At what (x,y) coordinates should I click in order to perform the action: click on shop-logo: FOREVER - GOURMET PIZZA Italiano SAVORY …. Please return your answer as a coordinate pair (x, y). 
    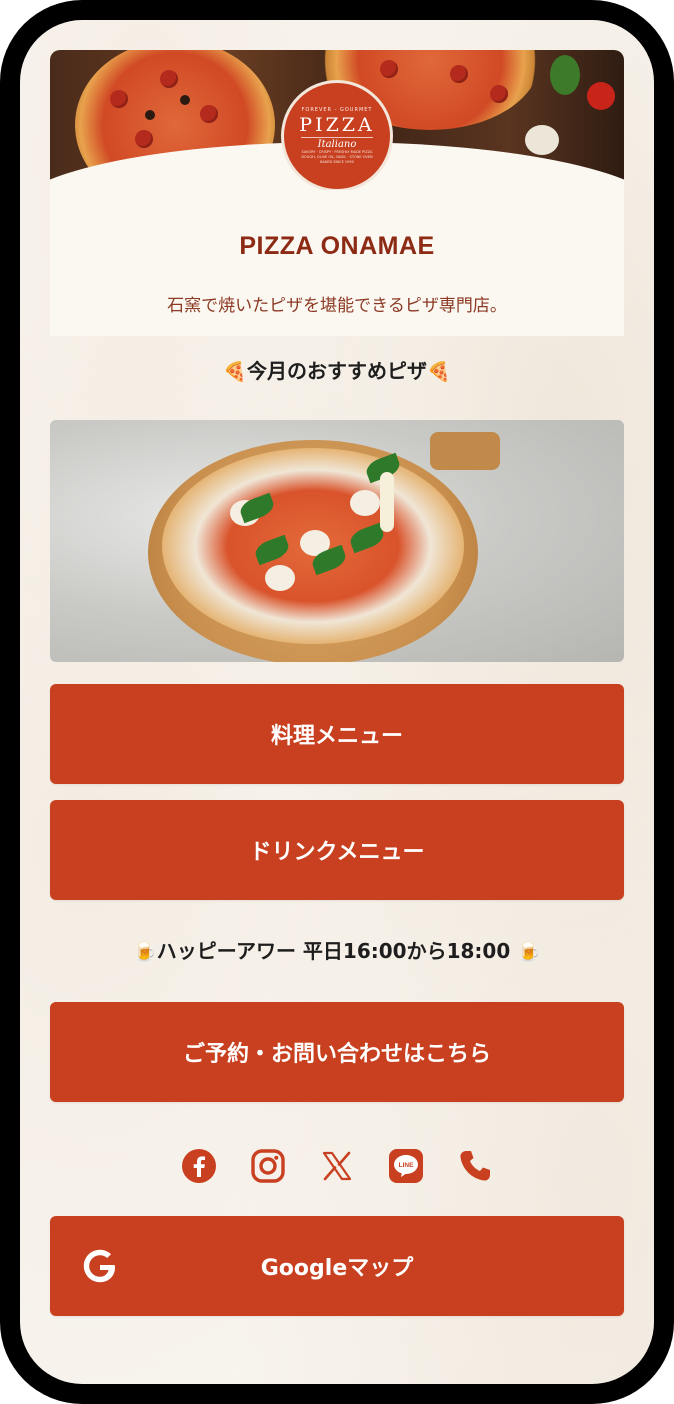
    Looking at the image, I should click on (337, 135).